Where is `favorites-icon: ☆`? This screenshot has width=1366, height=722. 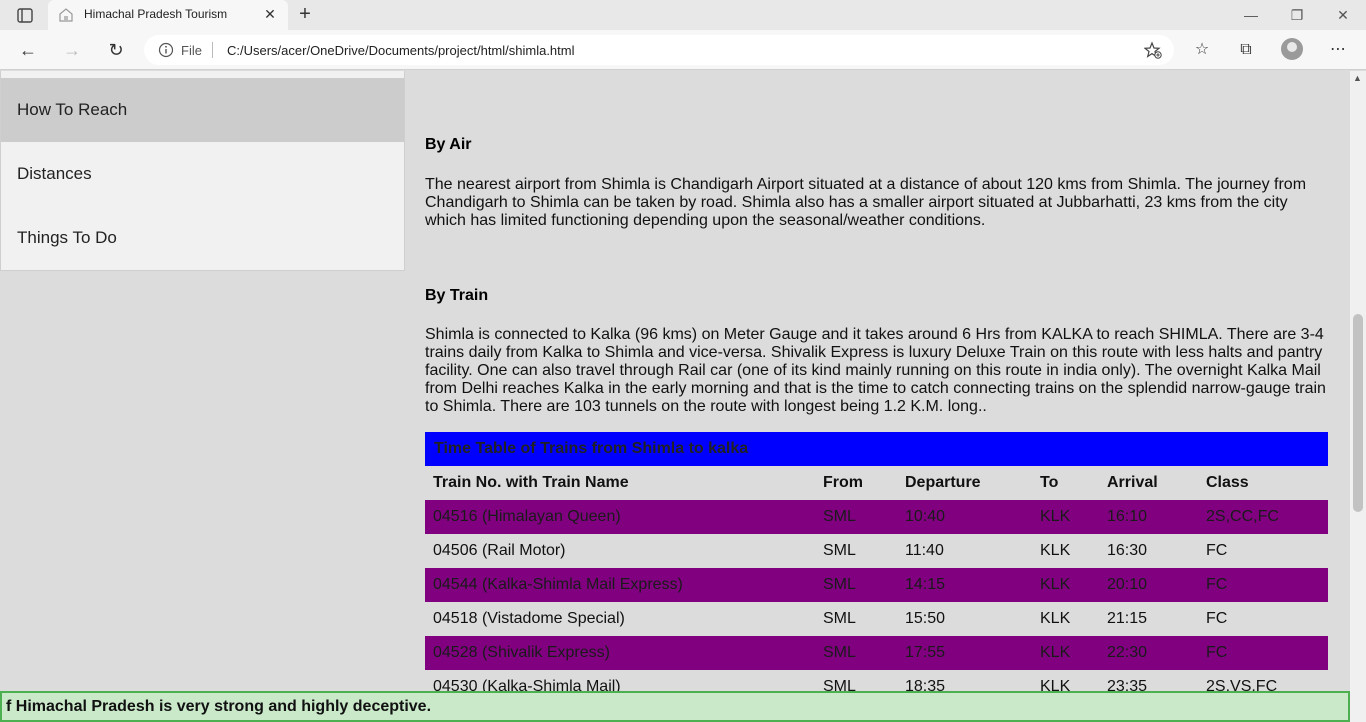
favorites-icon: ☆ is located at coordinates (1202, 50).